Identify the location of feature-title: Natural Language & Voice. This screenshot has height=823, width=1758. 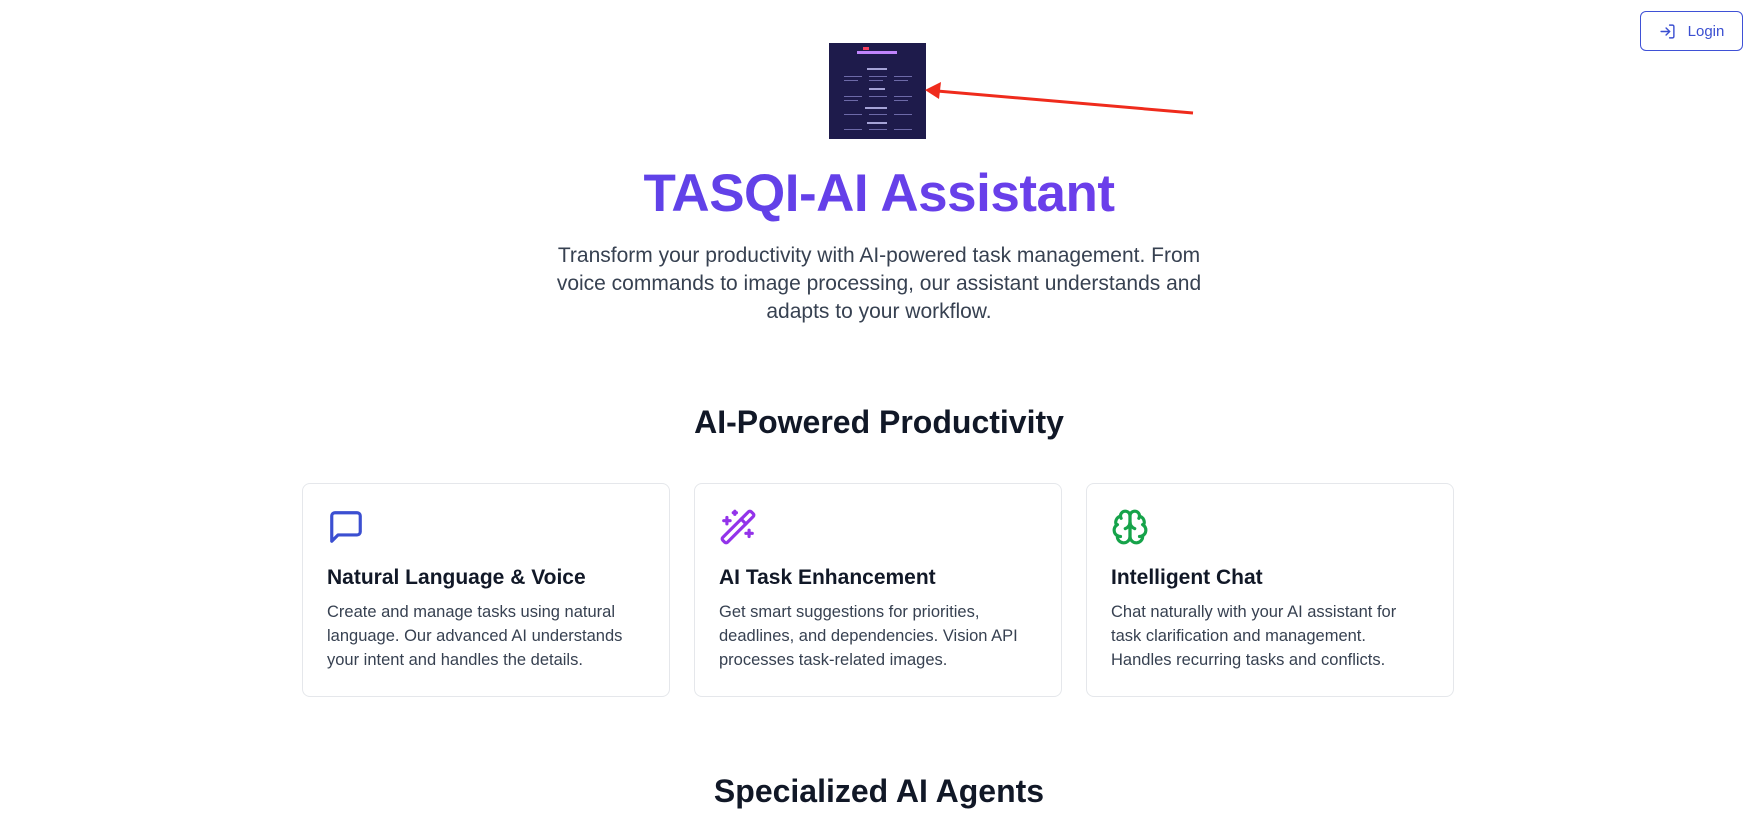
(456, 577).